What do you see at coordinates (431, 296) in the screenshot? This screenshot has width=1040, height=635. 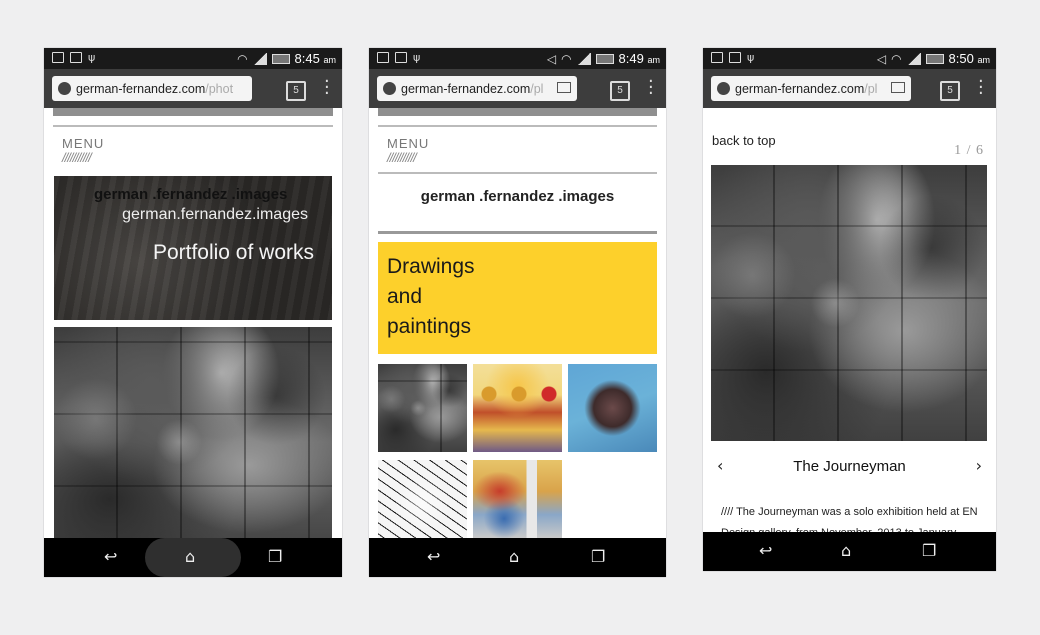 I see `section-title: Drawings and paintings` at bounding box center [431, 296].